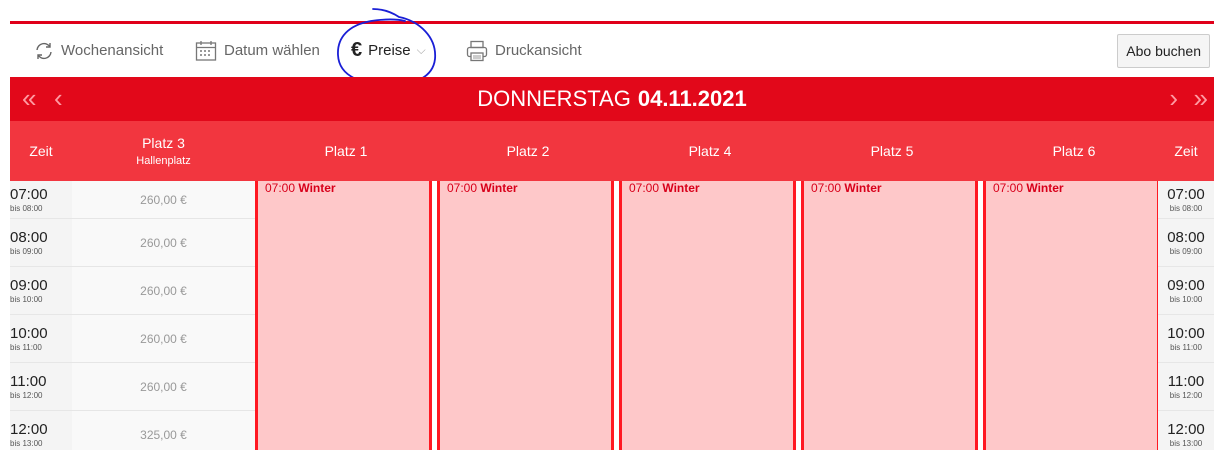  I want to click on calendar-icon, so click(206, 50).